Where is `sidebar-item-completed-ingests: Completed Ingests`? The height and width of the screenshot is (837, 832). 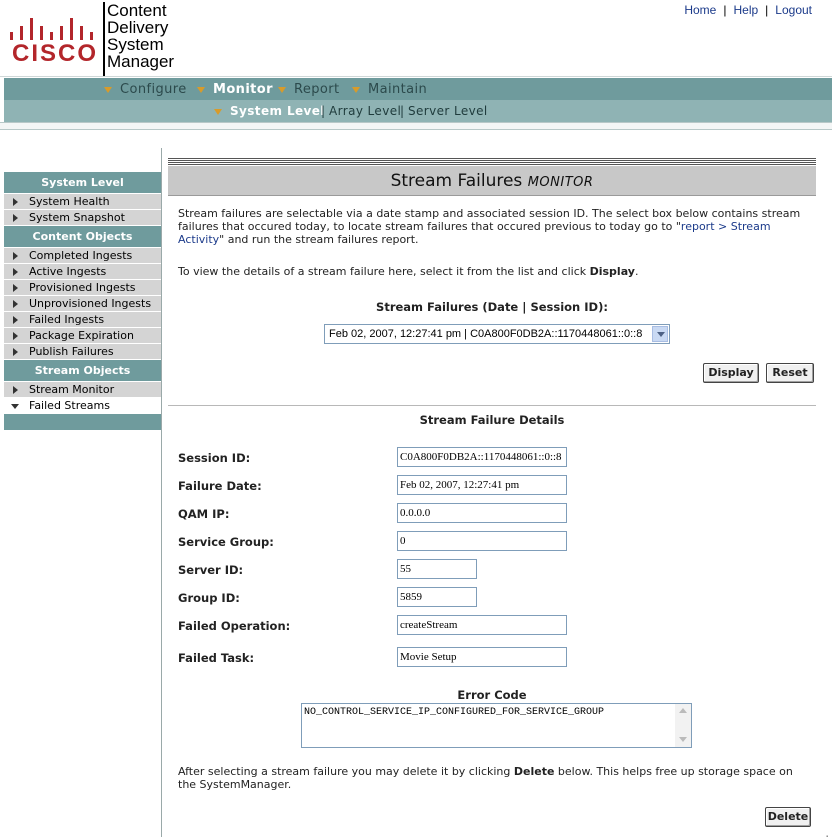
sidebar-item-completed-ingests: Completed Ingests is located at coordinates (82, 256).